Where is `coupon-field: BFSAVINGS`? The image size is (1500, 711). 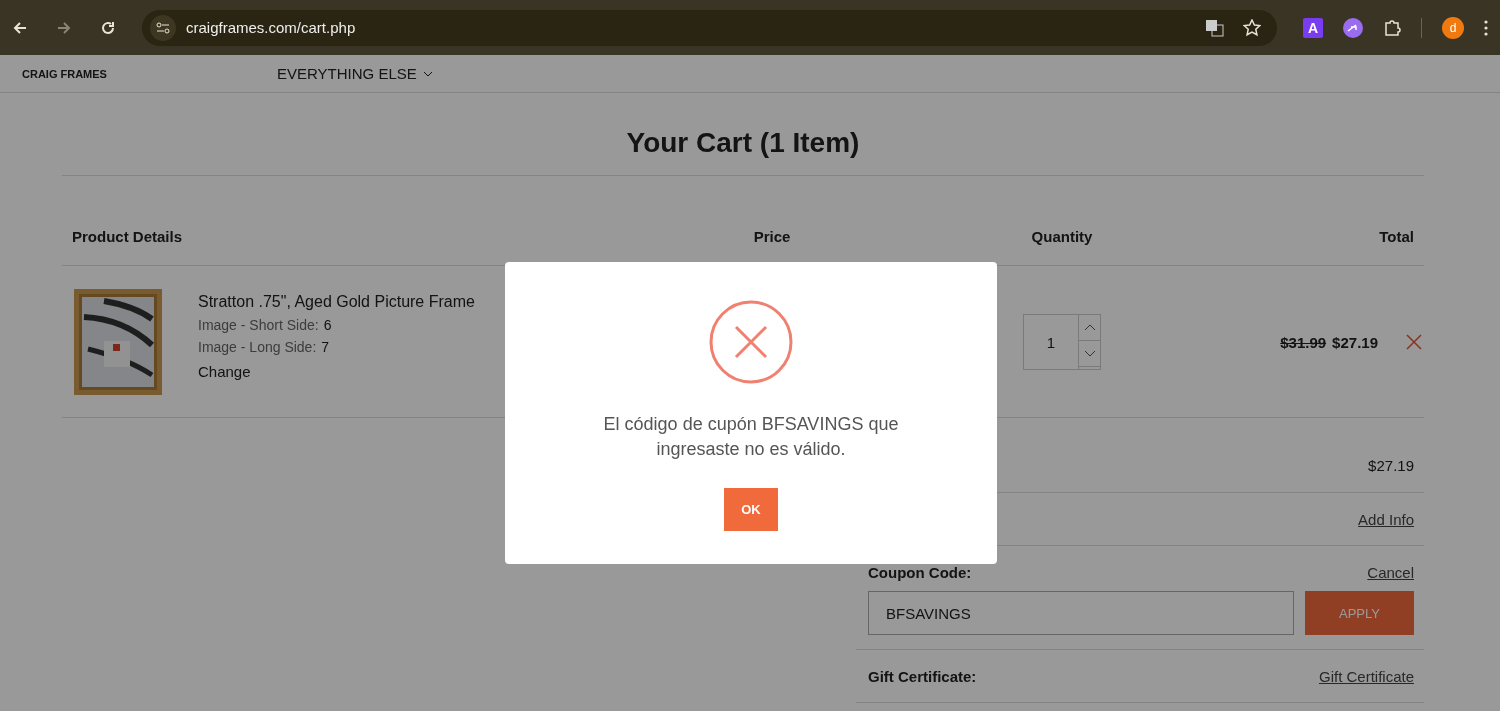 coupon-field: BFSAVINGS is located at coordinates (1081, 613).